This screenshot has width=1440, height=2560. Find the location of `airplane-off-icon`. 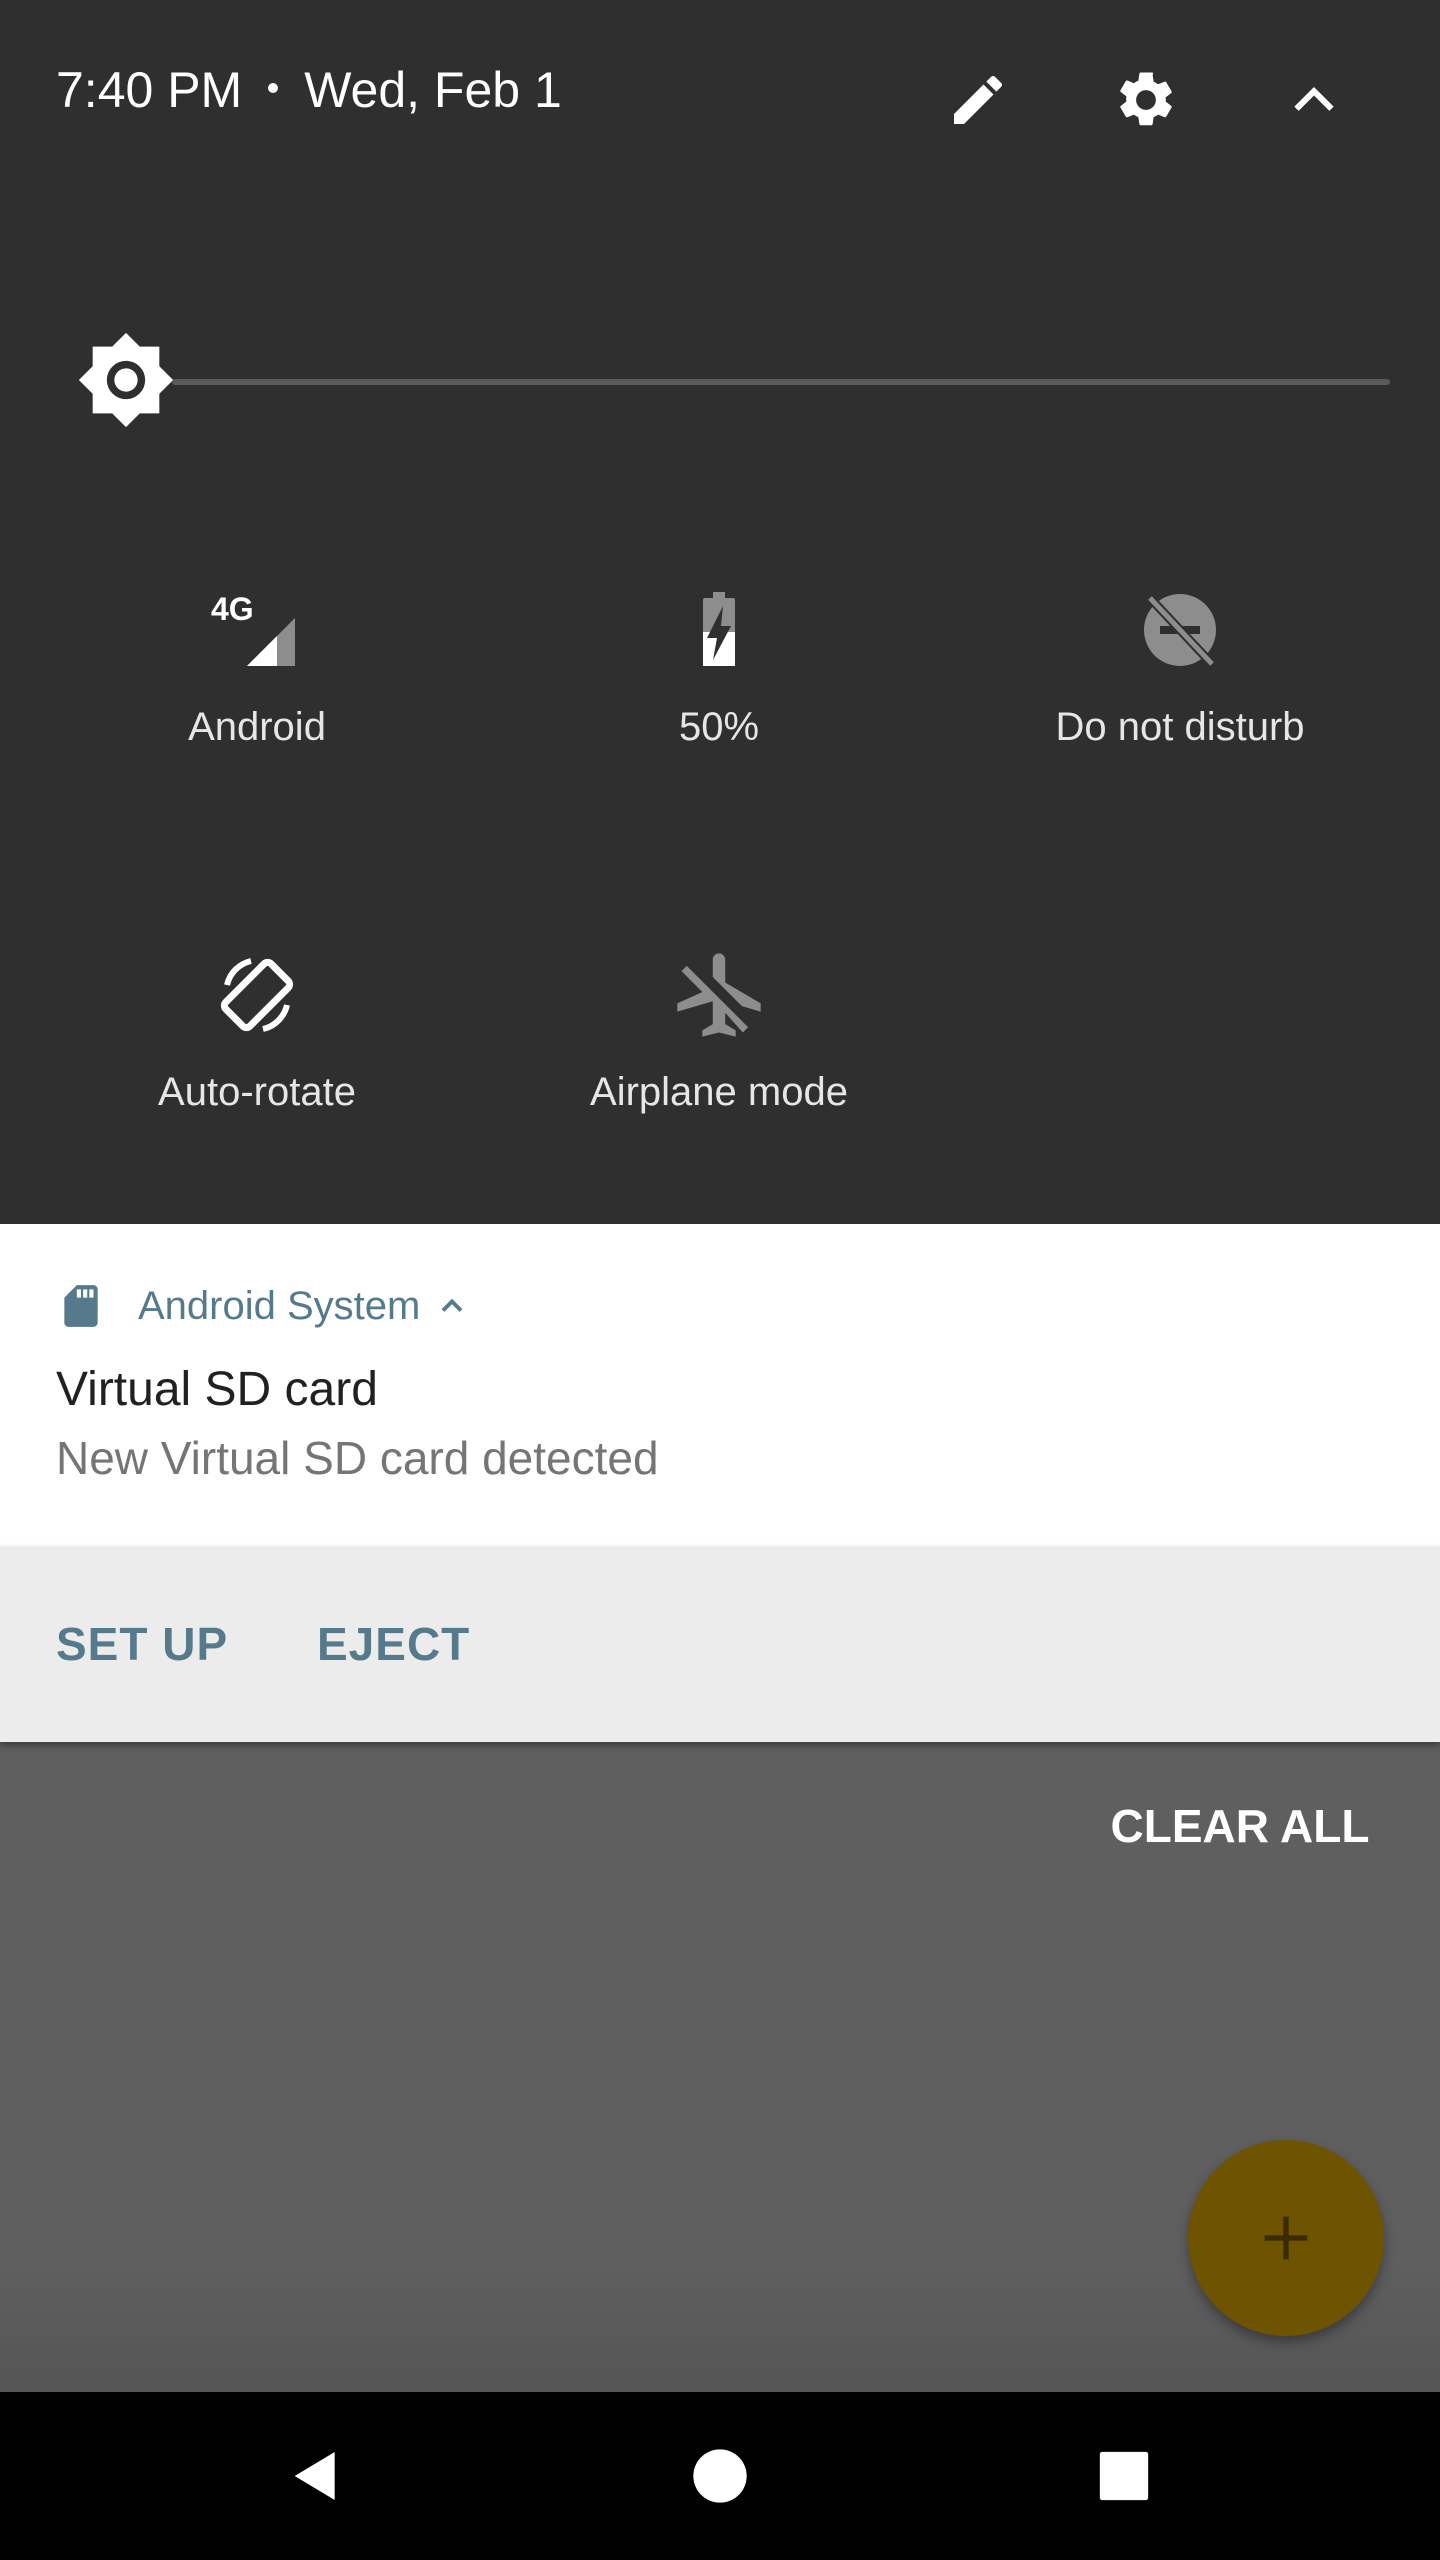

airplane-off-icon is located at coordinates (719, 995).